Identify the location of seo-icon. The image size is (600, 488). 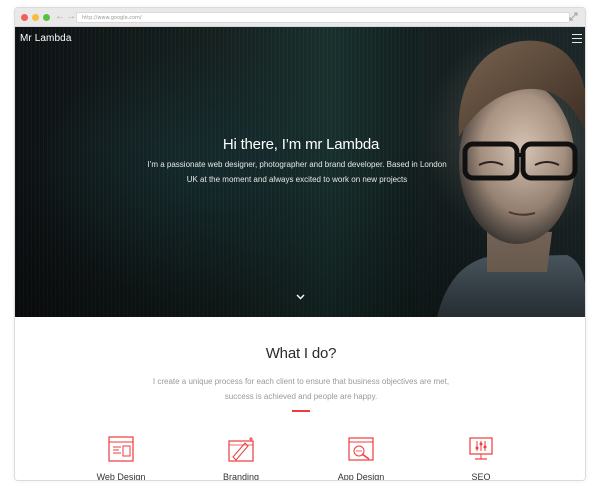
(481, 448).